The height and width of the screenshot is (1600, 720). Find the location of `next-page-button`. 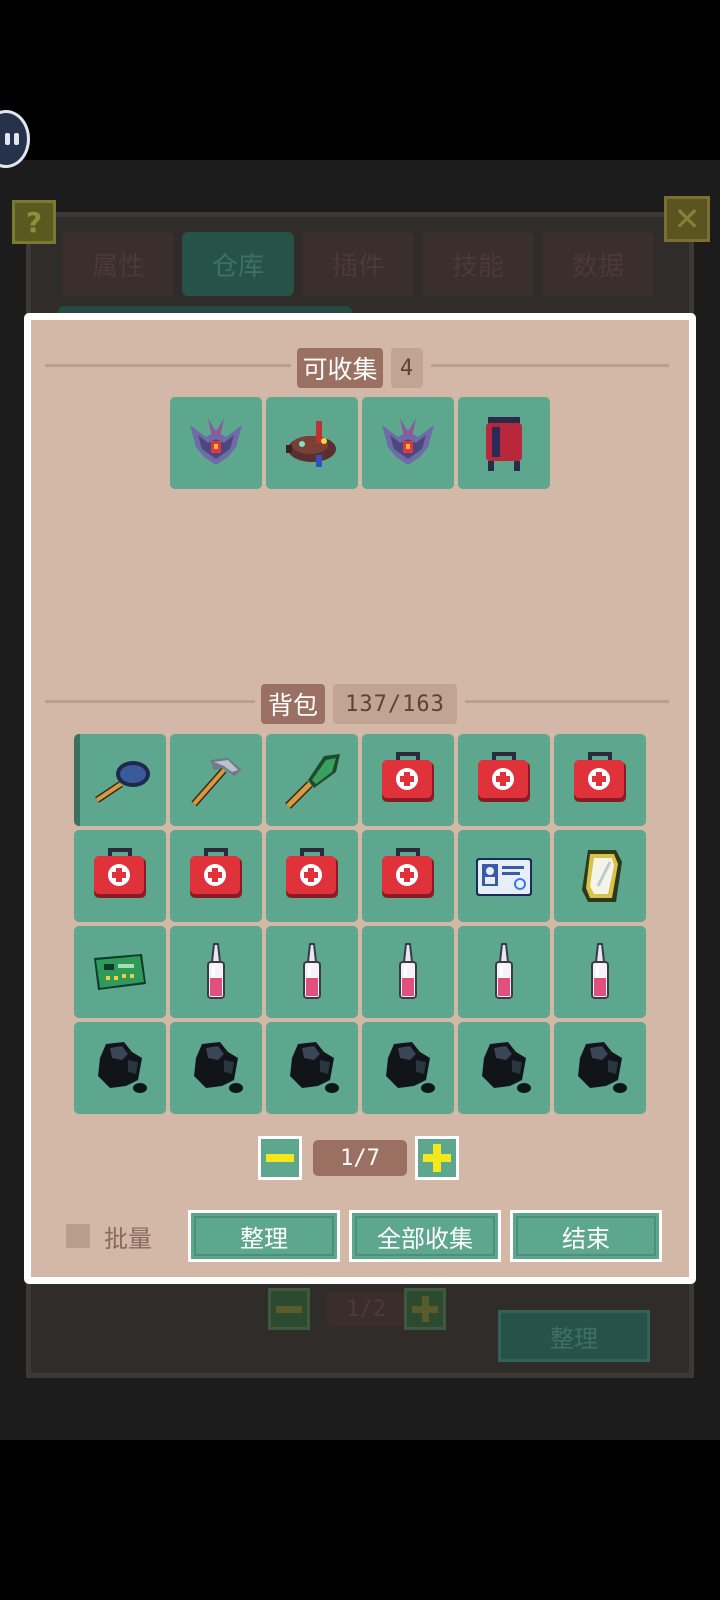

next-page-button is located at coordinates (437, 1158).